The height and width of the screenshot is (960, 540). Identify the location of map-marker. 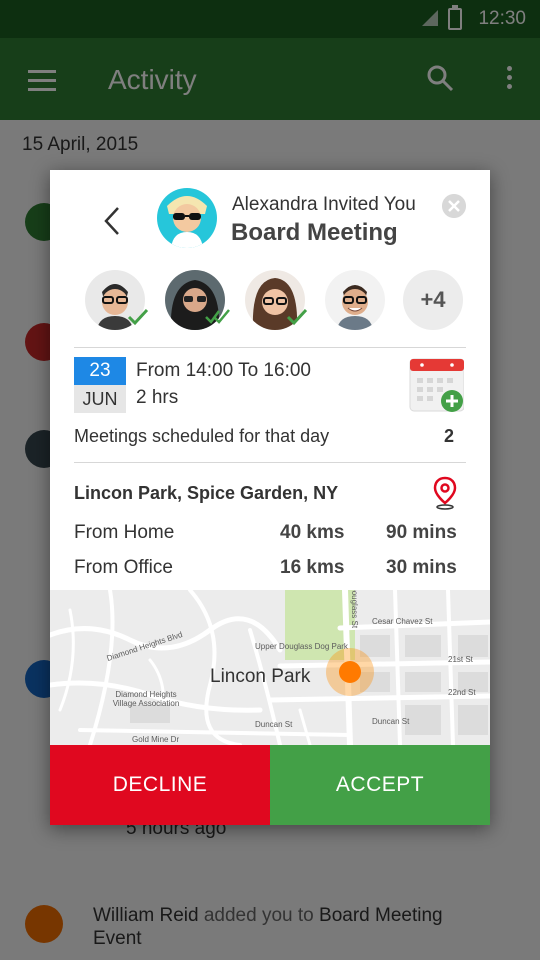
(350, 672).